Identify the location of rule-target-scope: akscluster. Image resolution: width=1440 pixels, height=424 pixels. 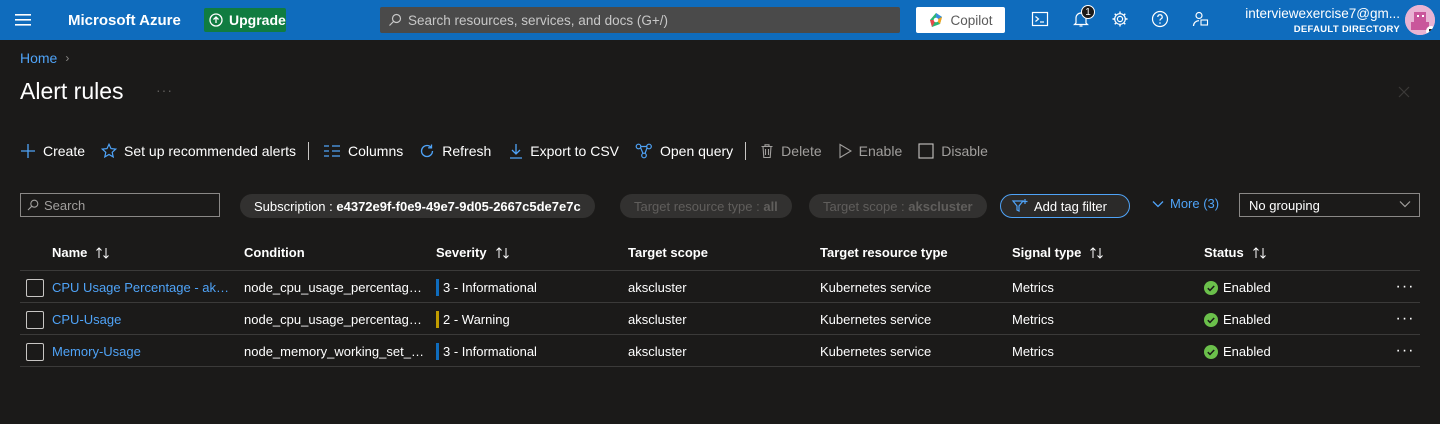
(657, 287).